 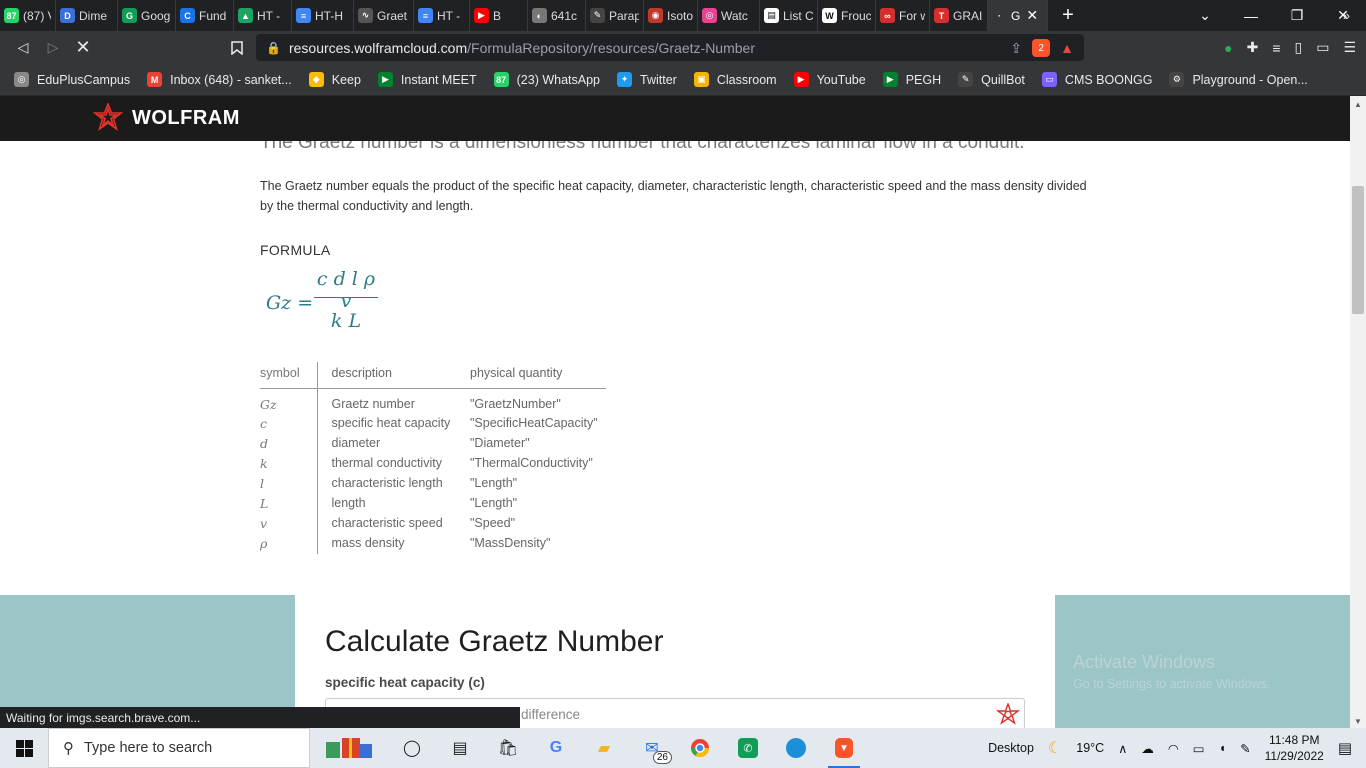 I want to click on page-scrollbar: ▲ ▼, so click(x=1358, y=412).